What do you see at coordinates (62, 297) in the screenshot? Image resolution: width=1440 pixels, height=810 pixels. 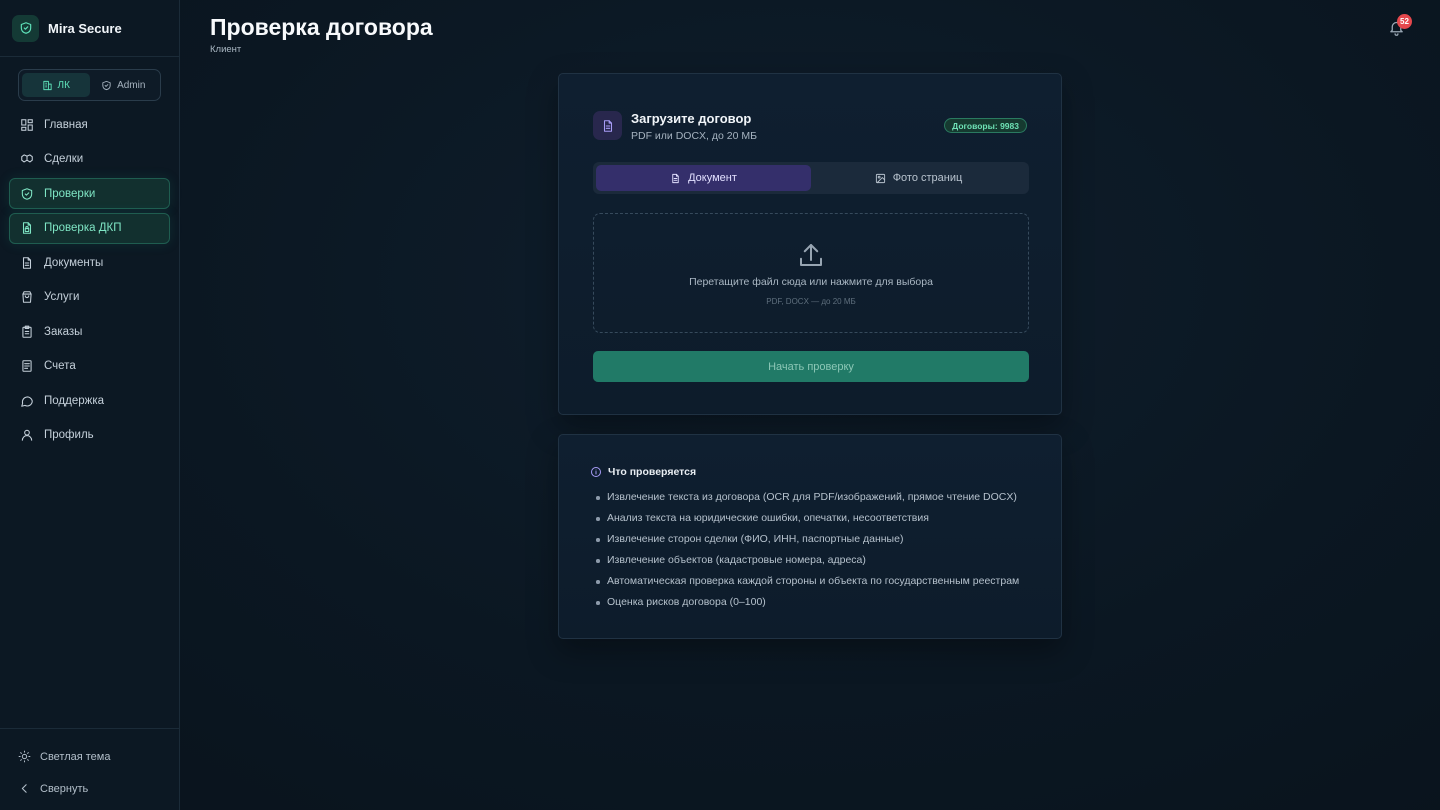 I see `sidebar-item-label: Услуги` at bounding box center [62, 297].